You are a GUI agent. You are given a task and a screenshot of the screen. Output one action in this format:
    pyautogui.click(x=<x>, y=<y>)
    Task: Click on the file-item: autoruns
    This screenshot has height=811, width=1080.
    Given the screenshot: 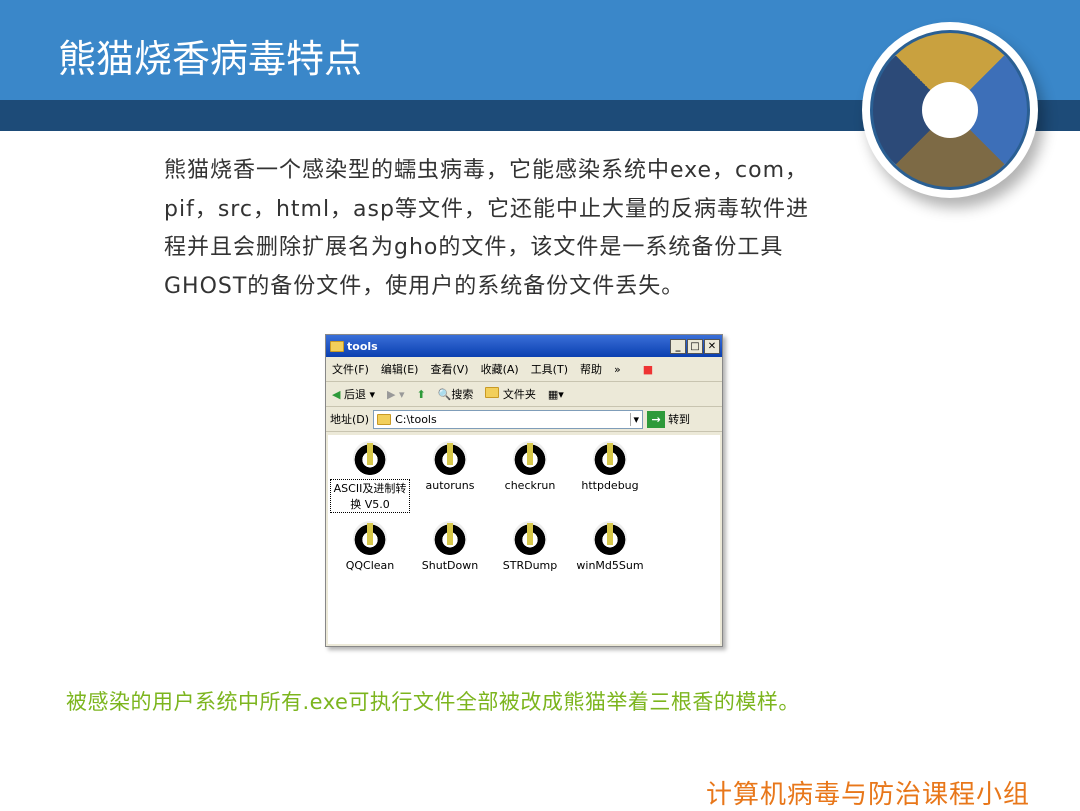 What is the action you would take?
    pyautogui.click(x=450, y=466)
    